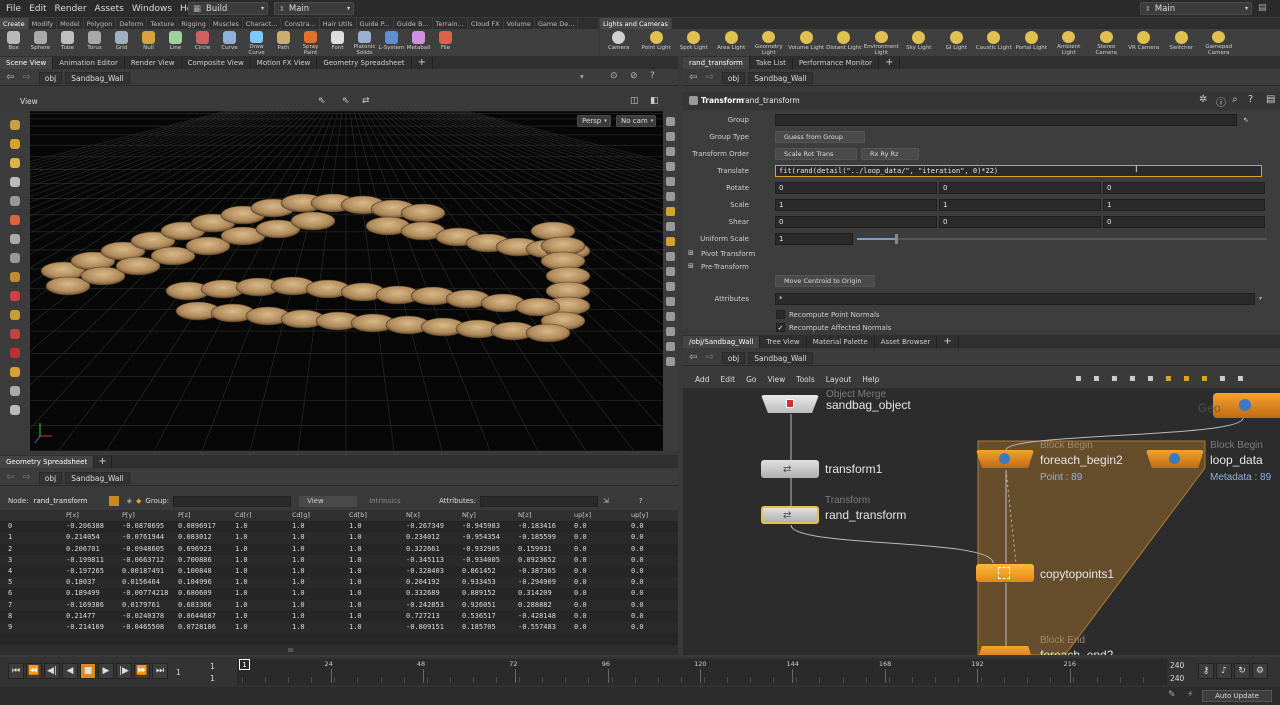 The width and height of the screenshot is (1280, 705). I want to click on search-icon: ▪, so click(1222, 378).